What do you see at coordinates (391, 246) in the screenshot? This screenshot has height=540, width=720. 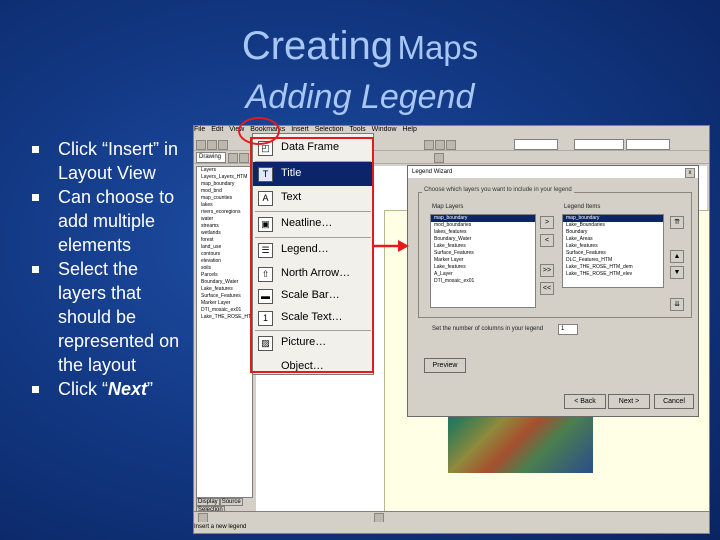 I see `annotation-arrow` at bounding box center [391, 246].